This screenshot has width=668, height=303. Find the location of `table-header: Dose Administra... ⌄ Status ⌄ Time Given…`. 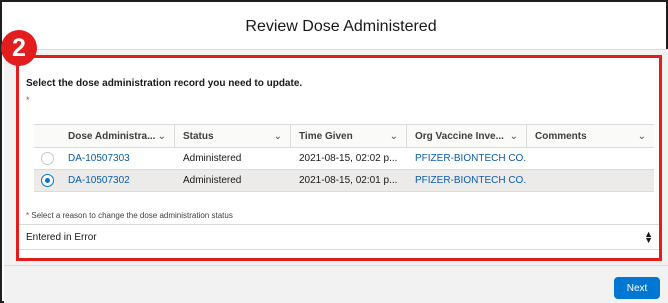

table-header: Dose Administra... ⌄ Status ⌄ Time Given… is located at coordinates (344, 136).